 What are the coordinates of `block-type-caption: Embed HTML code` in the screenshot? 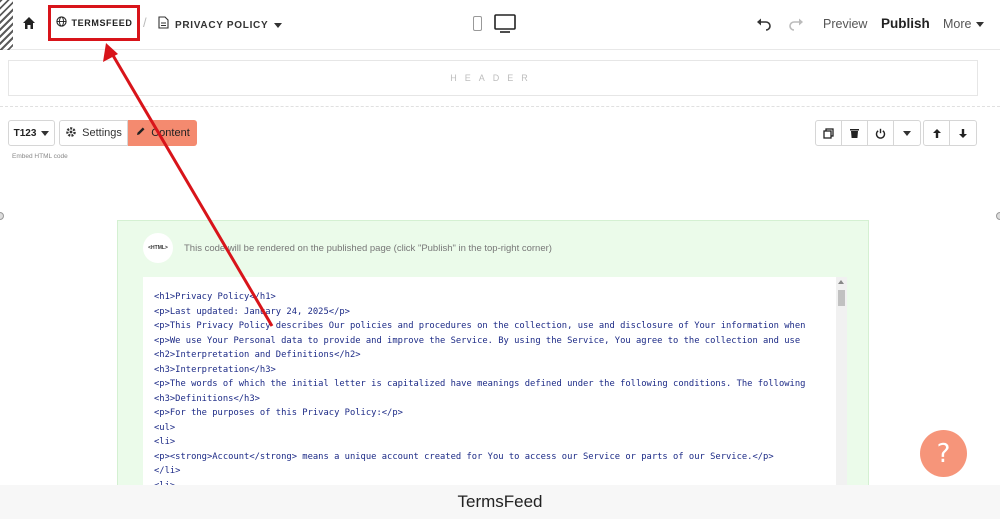 It's located at (40, 156).